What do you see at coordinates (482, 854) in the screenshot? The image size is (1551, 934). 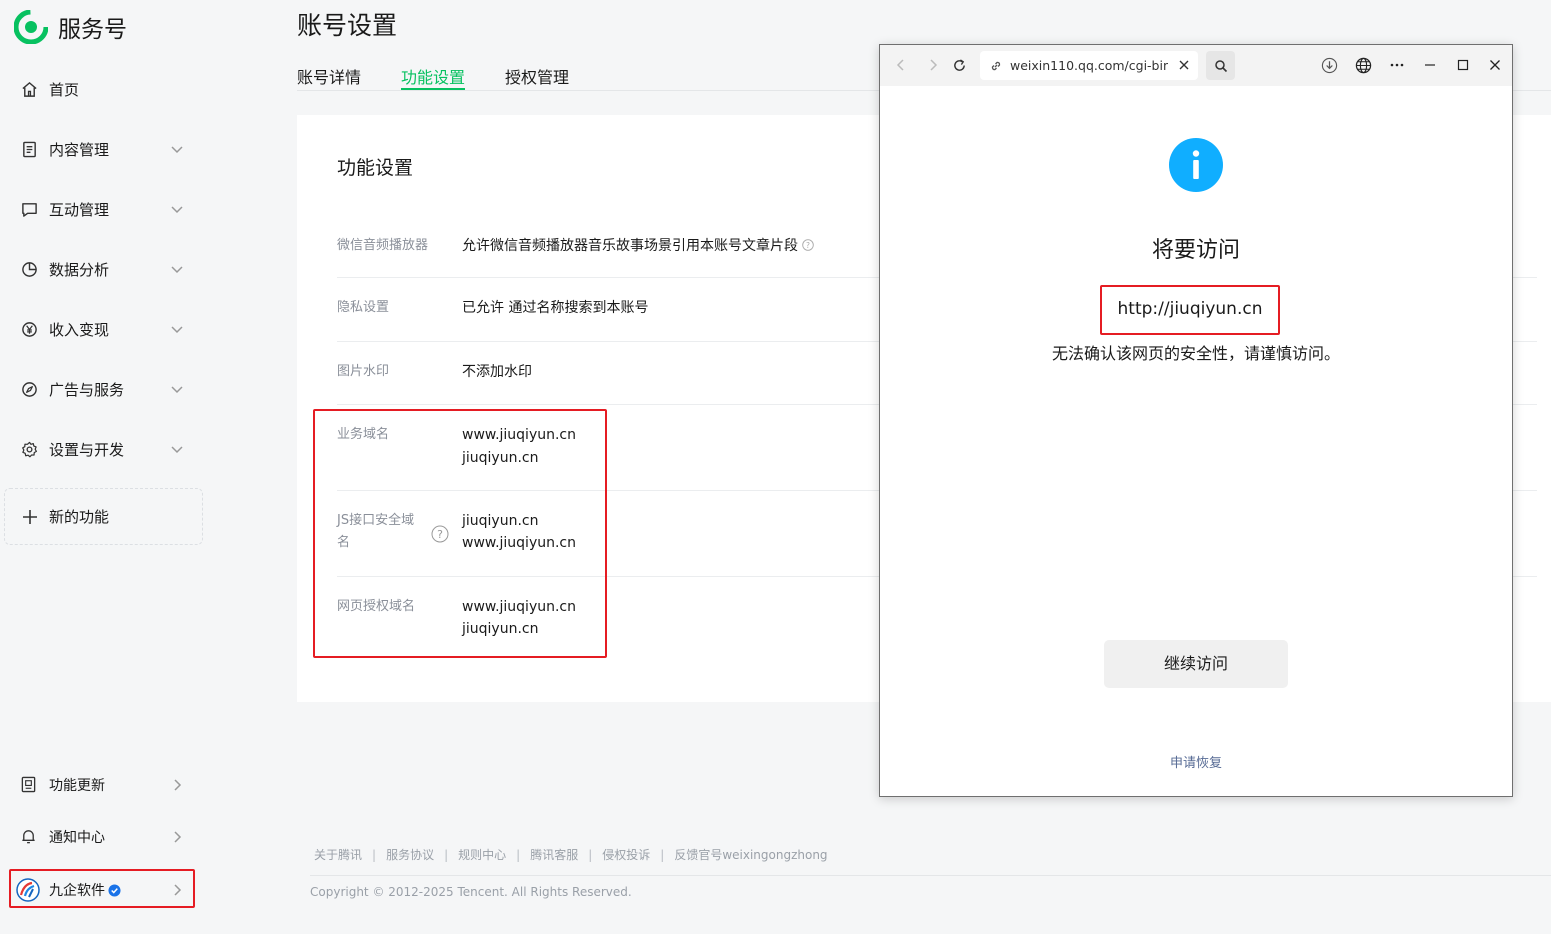 I see `footer-link: 规则中心` at bounding box center [482, 854].